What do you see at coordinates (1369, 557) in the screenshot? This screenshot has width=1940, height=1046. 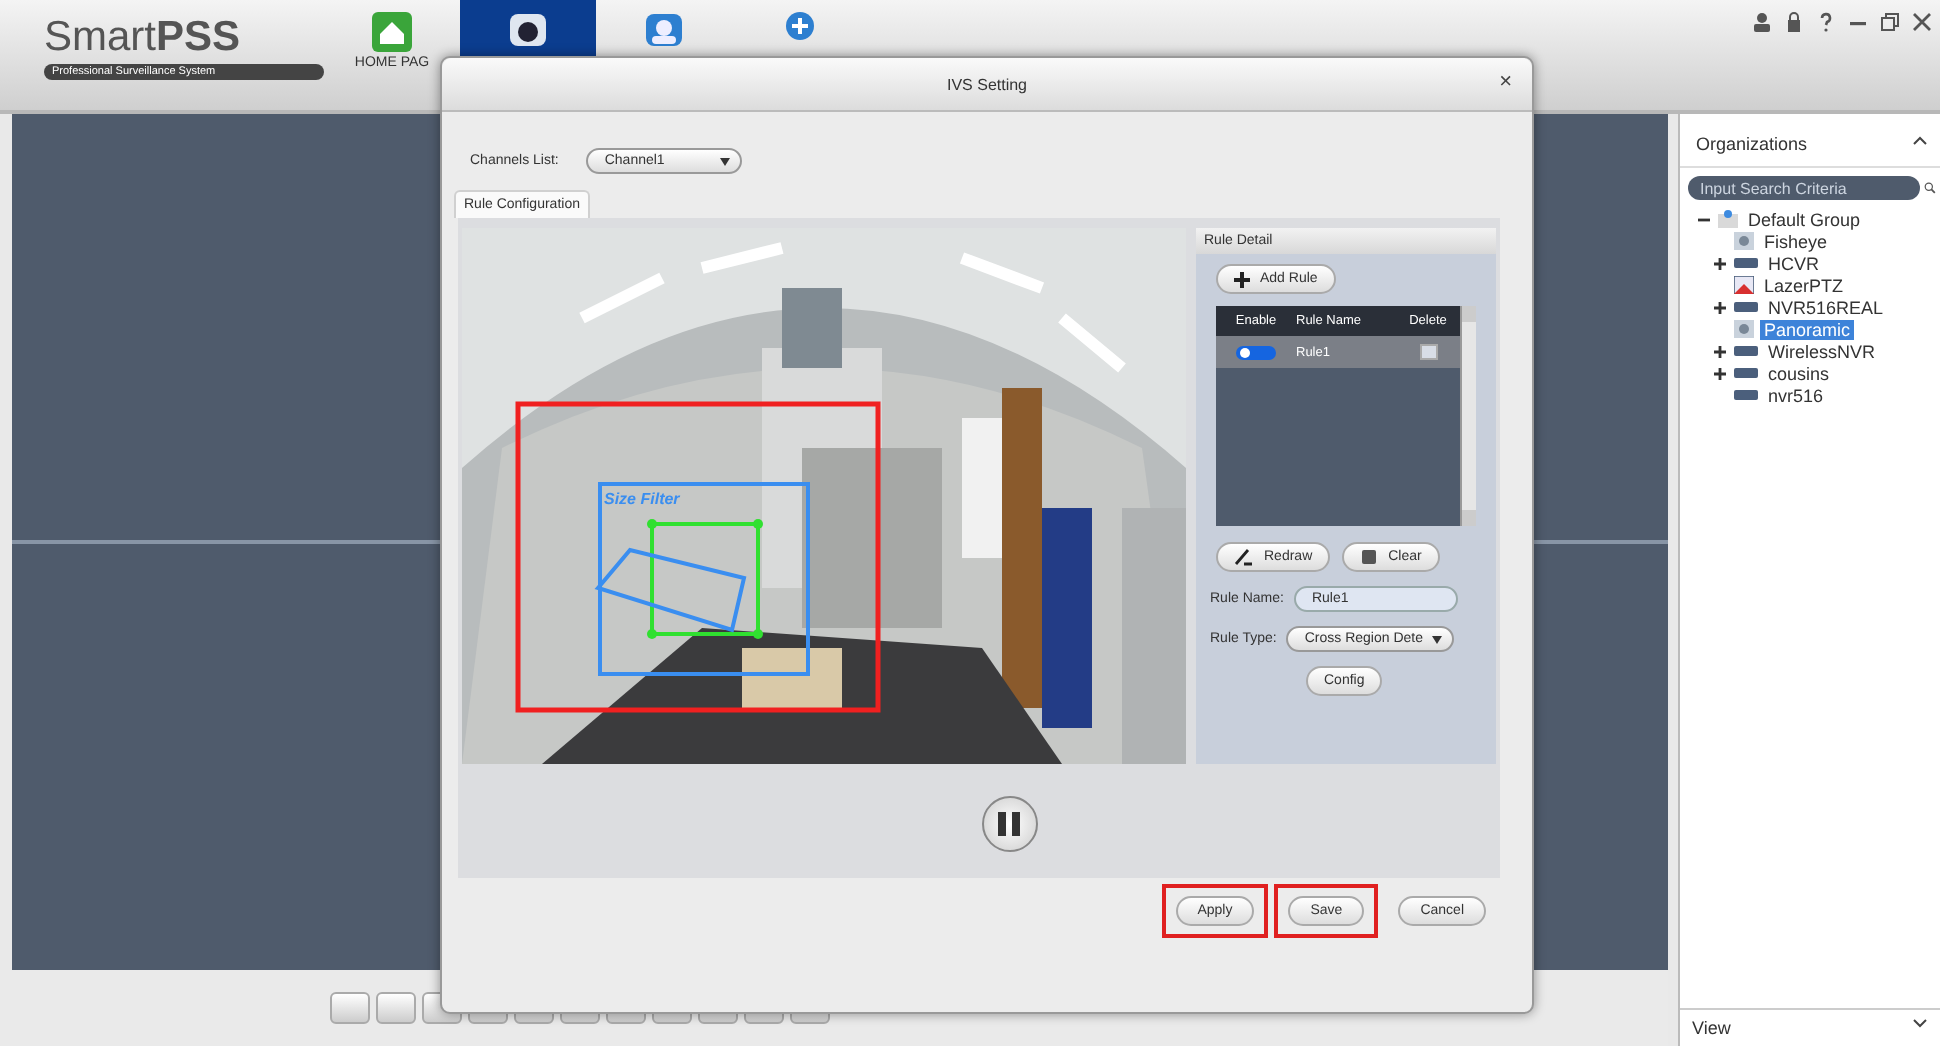 I see `eraser-icon` at bounding box center [1369, 557].